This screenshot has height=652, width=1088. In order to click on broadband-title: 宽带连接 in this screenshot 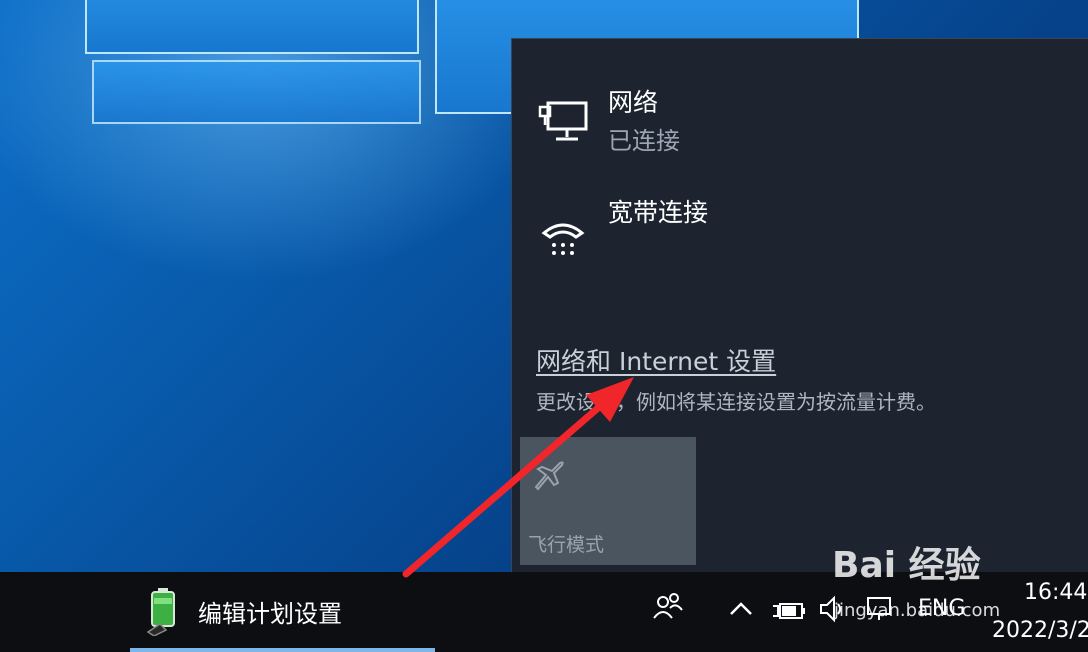, I will do `click(658, 212)`.